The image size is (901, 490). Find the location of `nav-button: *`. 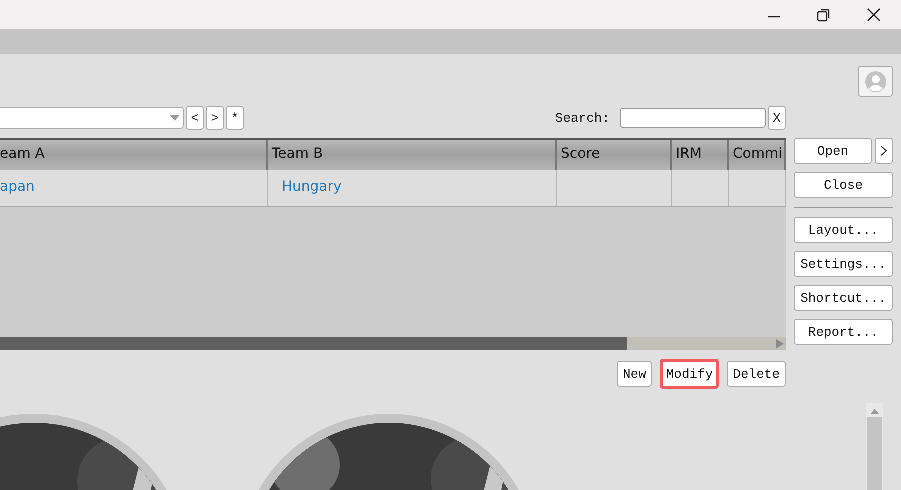

nav-button: * is located at coordinates (235, 118).